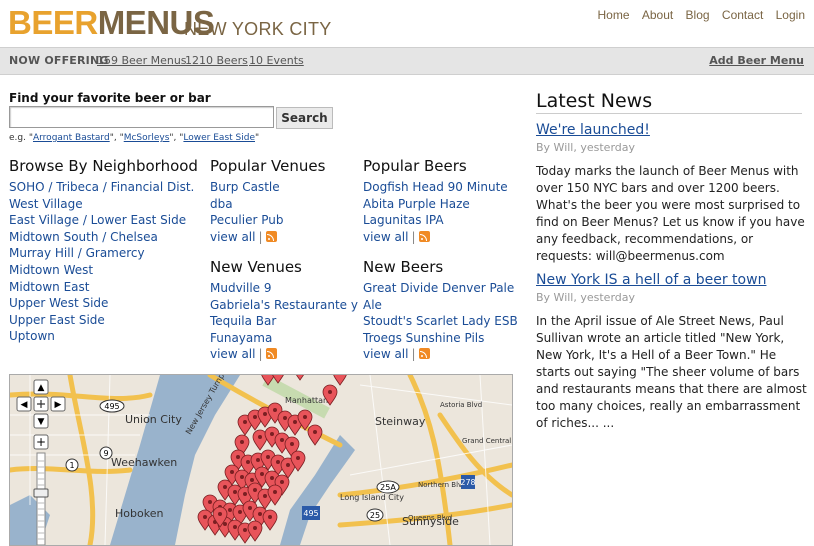 The image size is (814, 546). I want to click on neighborhood-link: Upper West Side, so click(101, 303).